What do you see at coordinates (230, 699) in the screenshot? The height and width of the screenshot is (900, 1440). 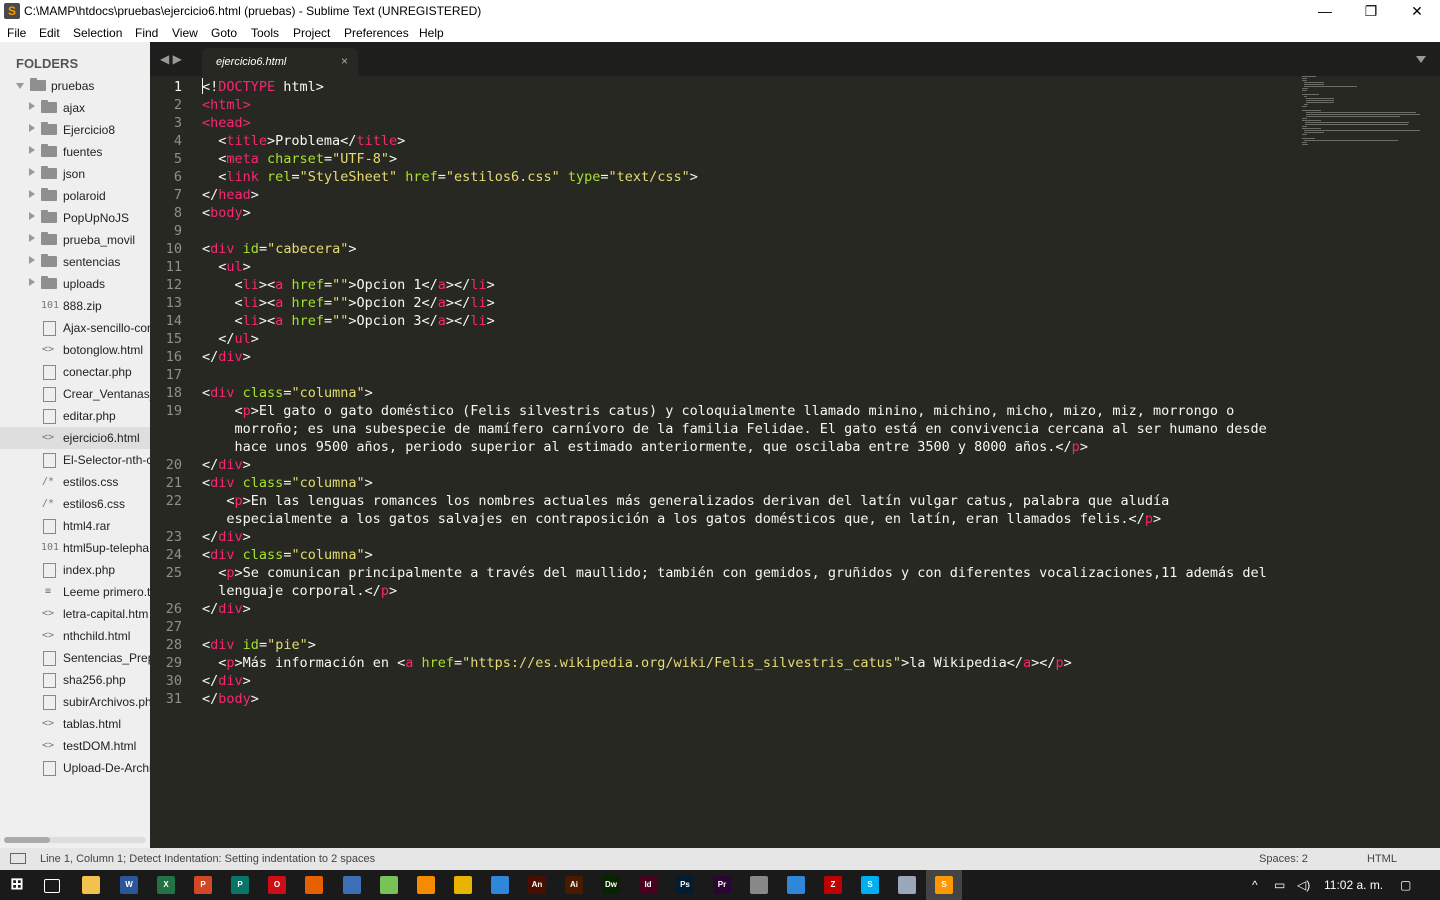 I see `code-line: </body>` at bounding box center [230, 699].